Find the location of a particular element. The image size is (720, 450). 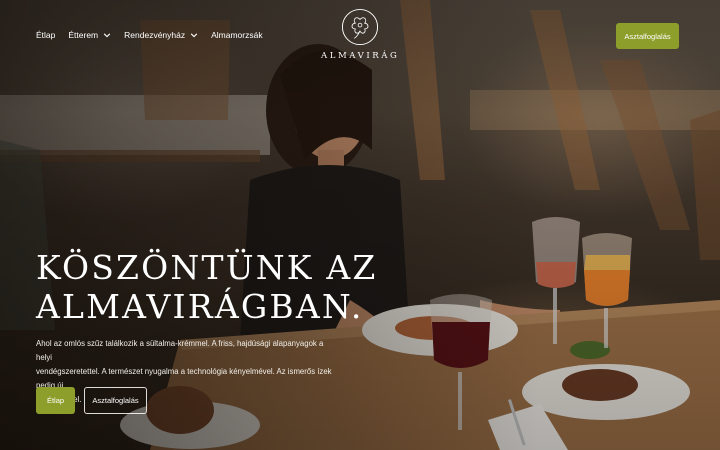

nav-item-etlap: Étlap is located at coordinates (45, 35).